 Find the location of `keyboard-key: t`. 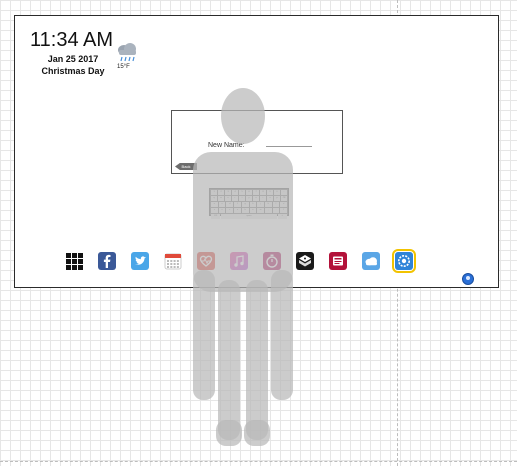

keyboard-key: t is located at coordinates (242, 198).